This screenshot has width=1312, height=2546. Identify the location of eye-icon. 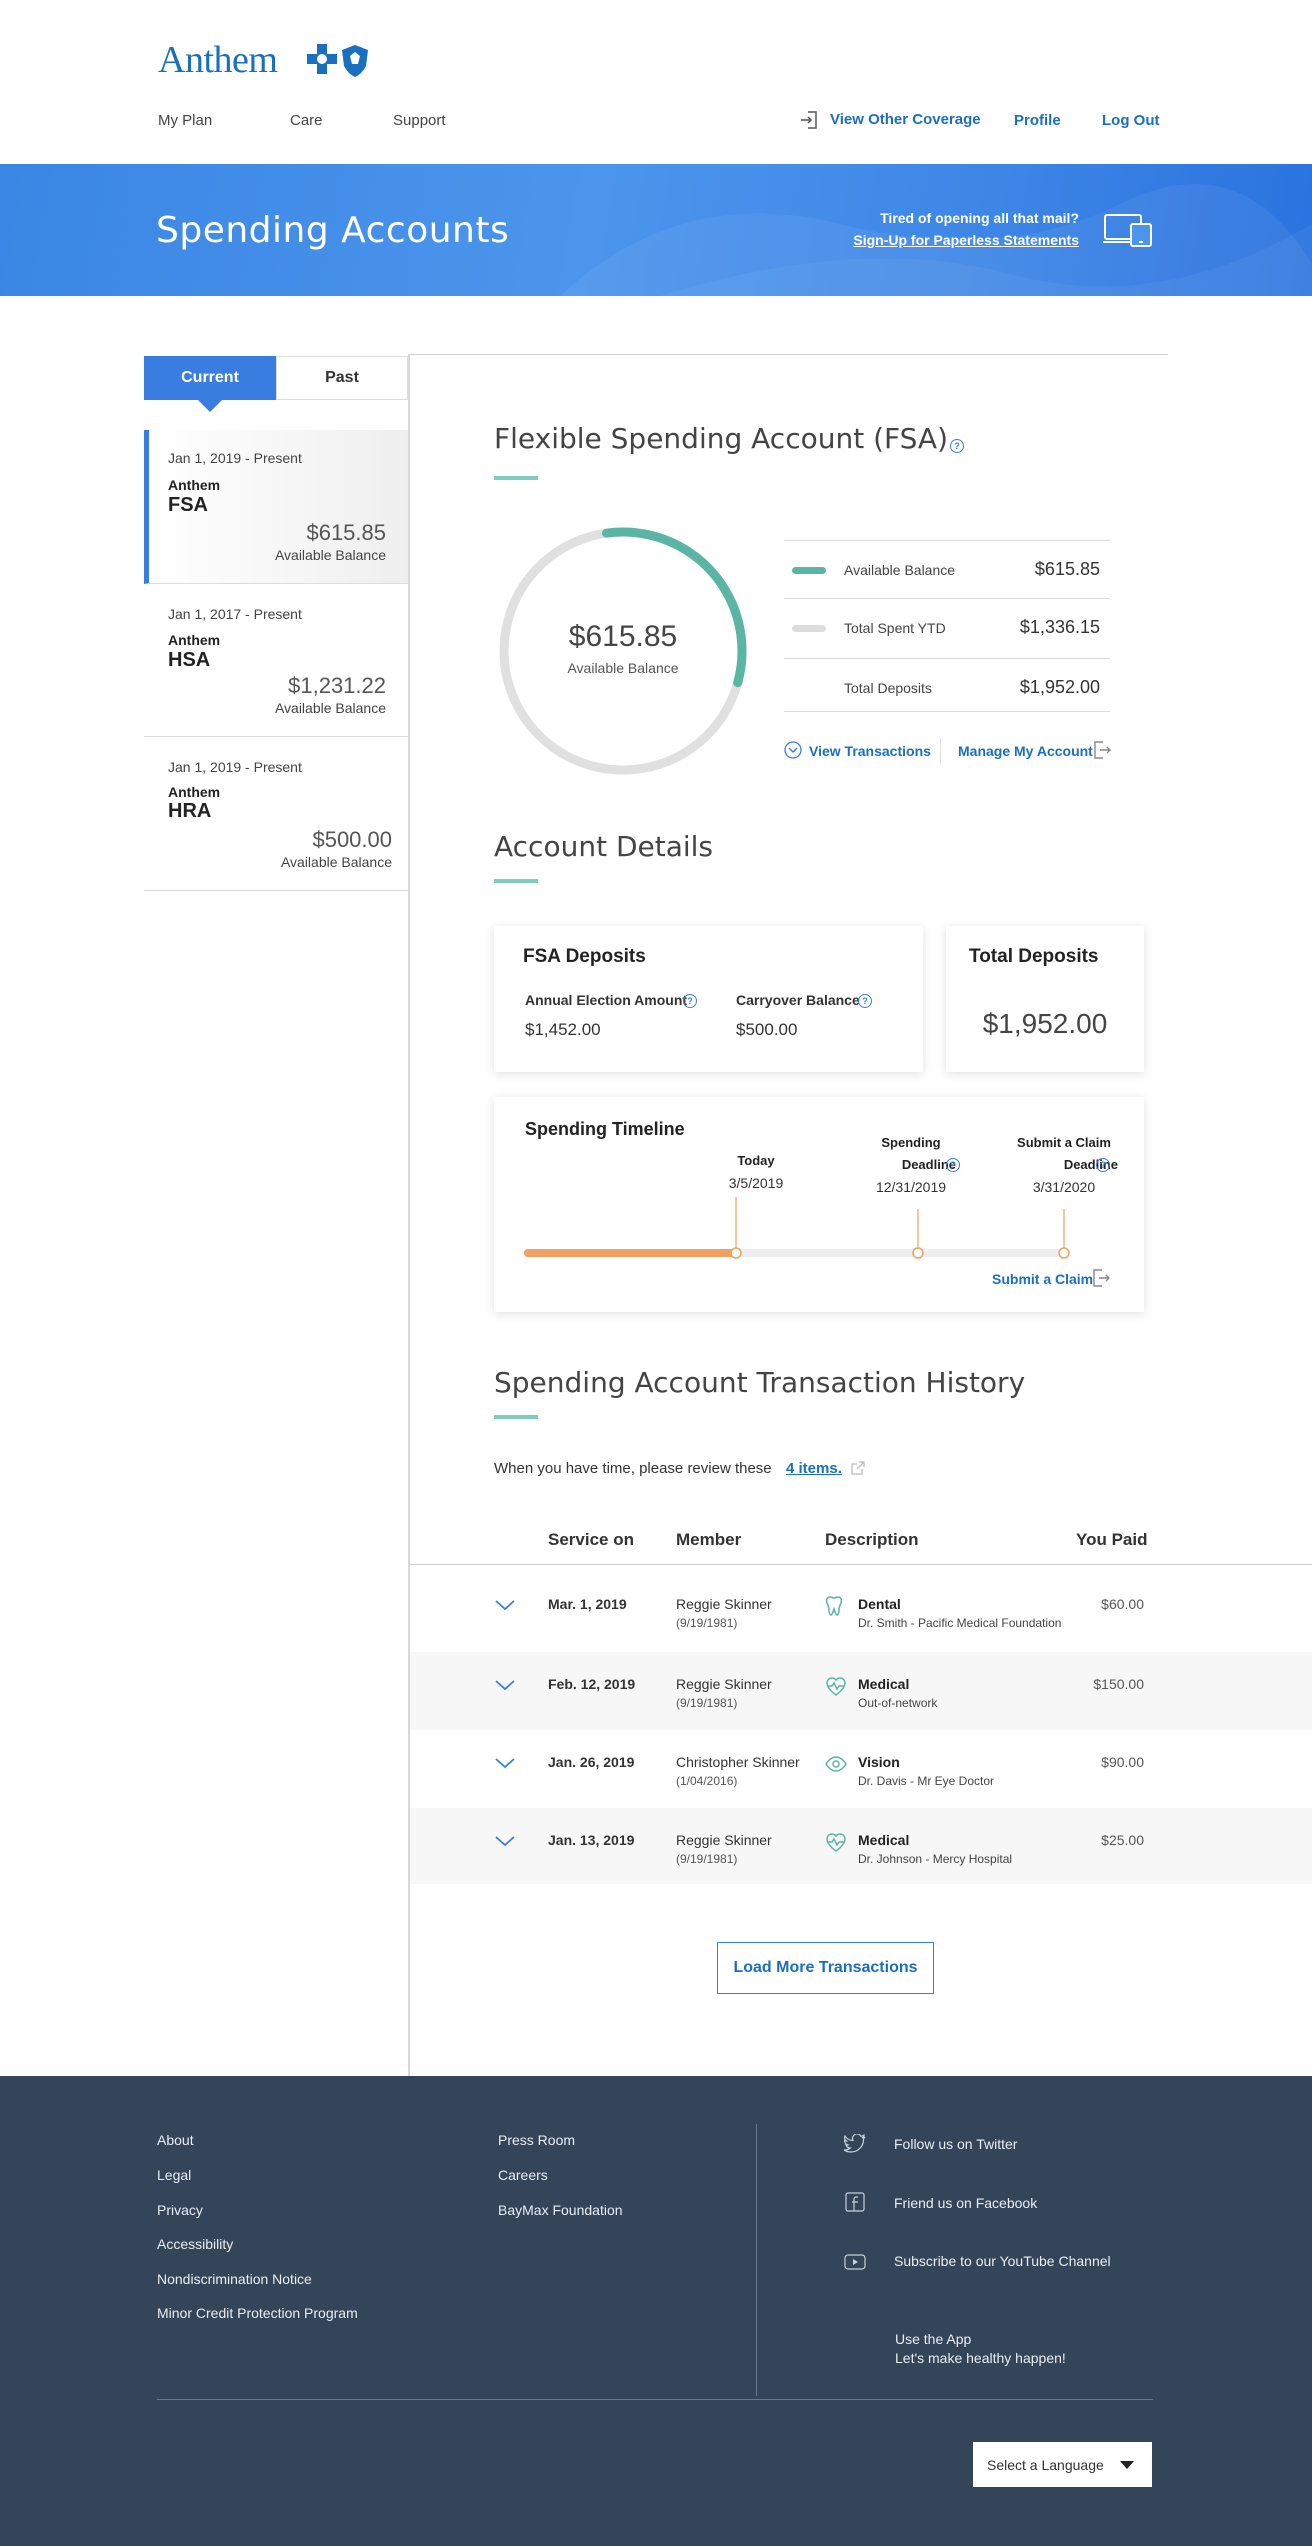
(836, 1764).